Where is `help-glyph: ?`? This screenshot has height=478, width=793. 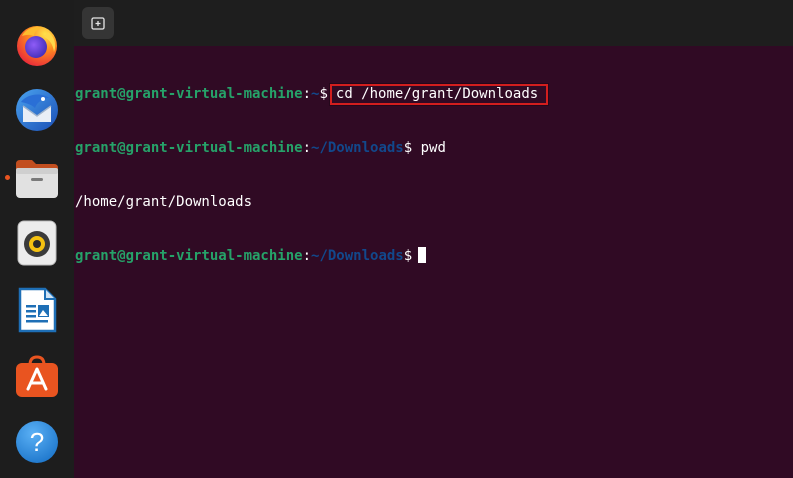
help-glyph: ? is located at coordinates (37, 442).